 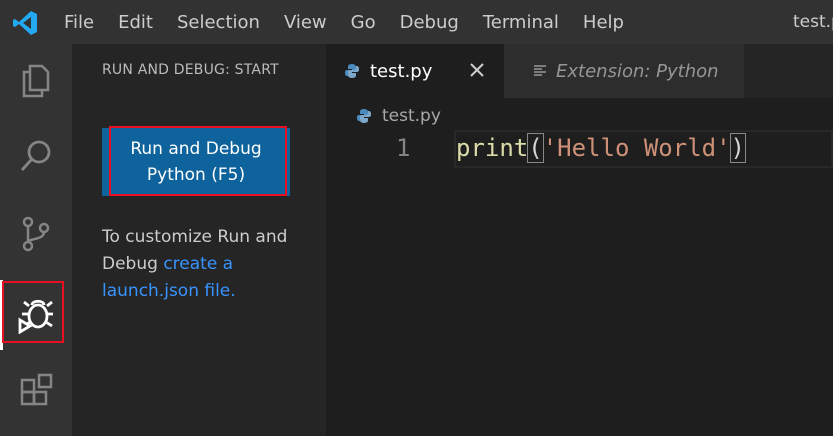 I want to click on code-text: print('Hello World'), so click(x=601, y=148).